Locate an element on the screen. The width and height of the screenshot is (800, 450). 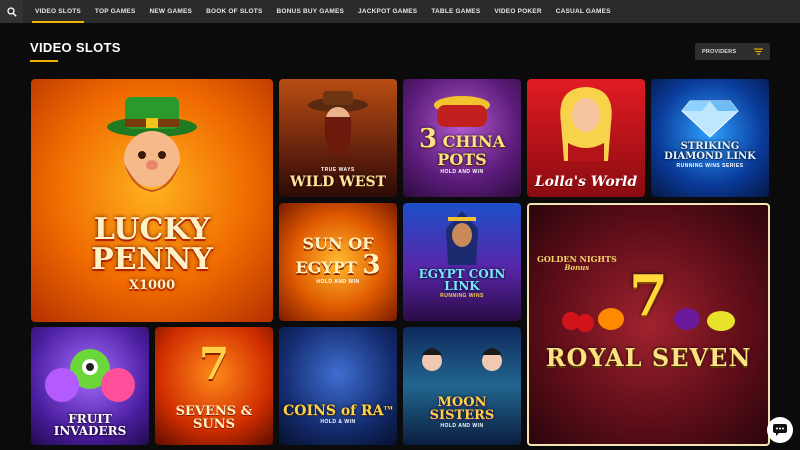
game-title: SEVENS & SUNS is located at coordinates (214, 418).